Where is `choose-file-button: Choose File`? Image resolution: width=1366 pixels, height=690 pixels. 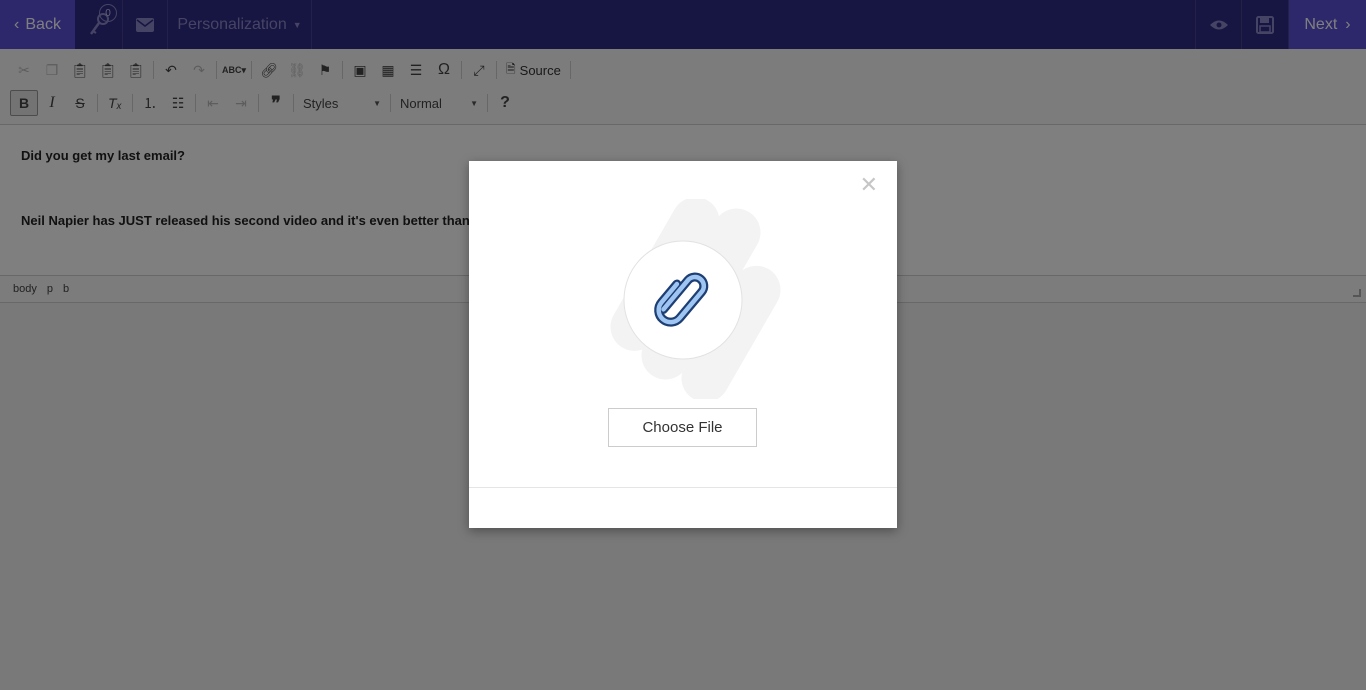 choose-file-button: Choose File is located at coordinates (682, 427).